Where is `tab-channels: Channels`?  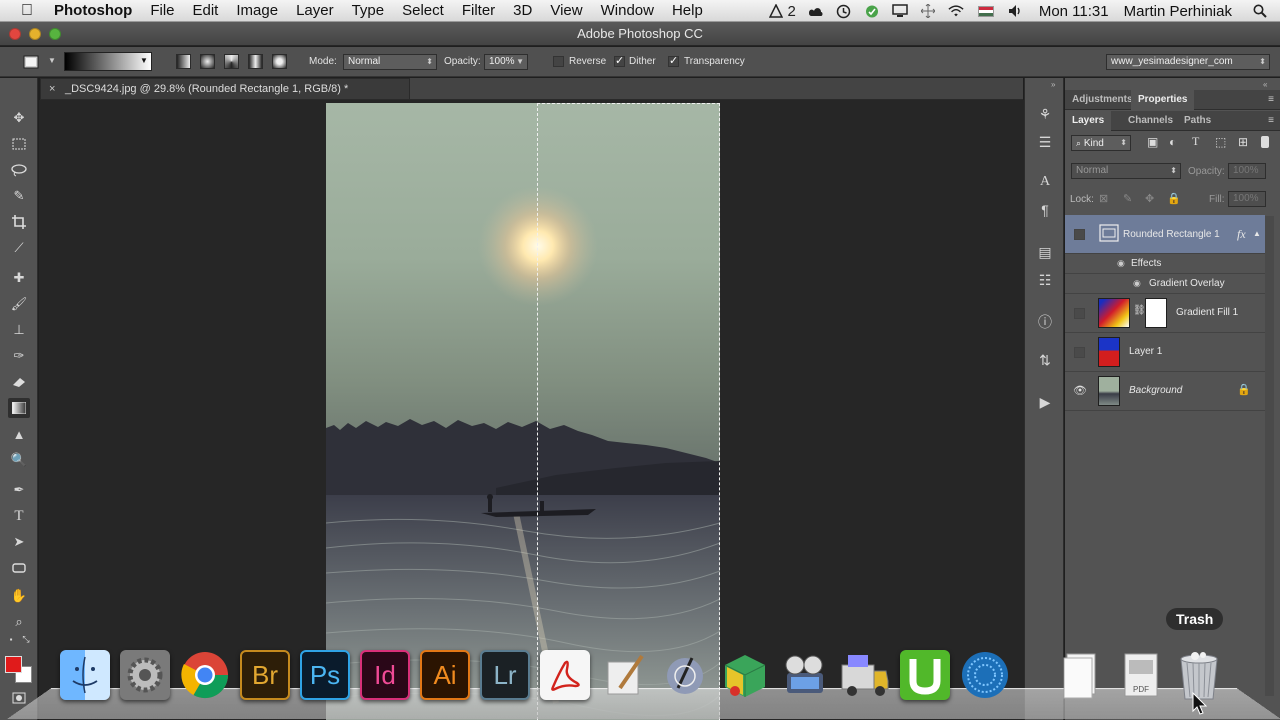 tab-channels: Channels is located at coordinates (1150, 121).